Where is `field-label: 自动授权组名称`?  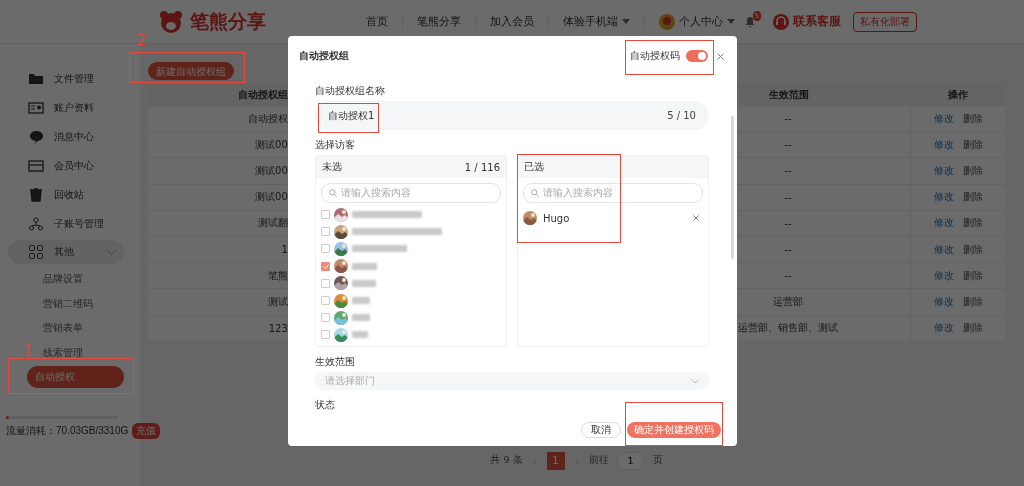 field-label: 自动授权组名称 is located at coordinates (350, 91).